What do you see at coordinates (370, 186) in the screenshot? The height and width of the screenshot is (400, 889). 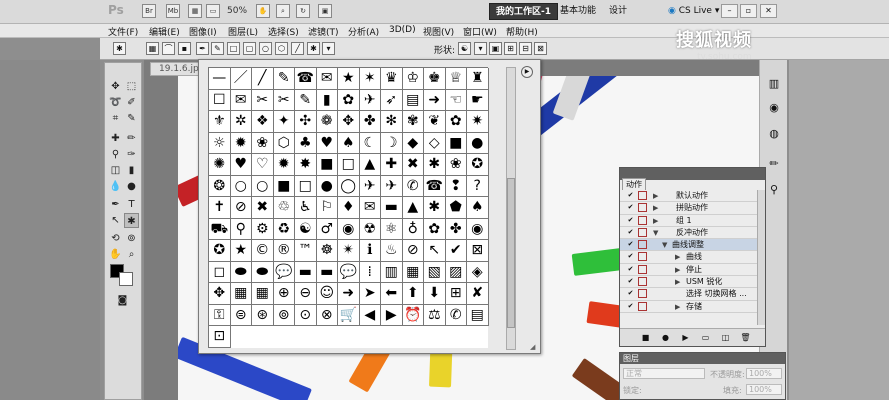 I see `shape-swatch: ✈` at bounding box center [370, 186].